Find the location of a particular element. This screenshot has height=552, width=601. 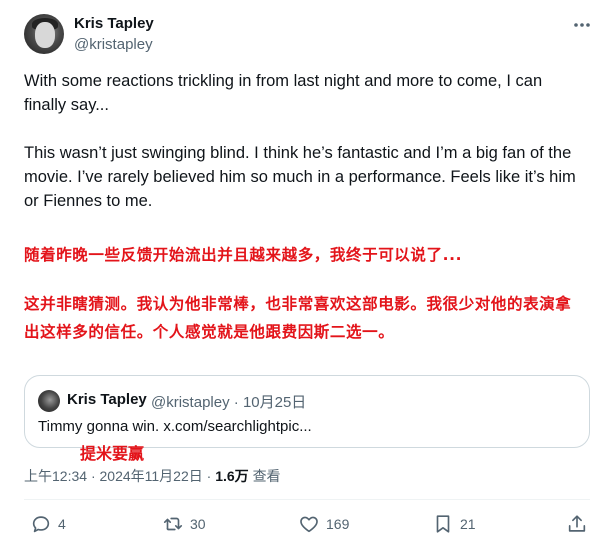

quoted-author-name: Kris Tapley is located at coordinates (107, 399).